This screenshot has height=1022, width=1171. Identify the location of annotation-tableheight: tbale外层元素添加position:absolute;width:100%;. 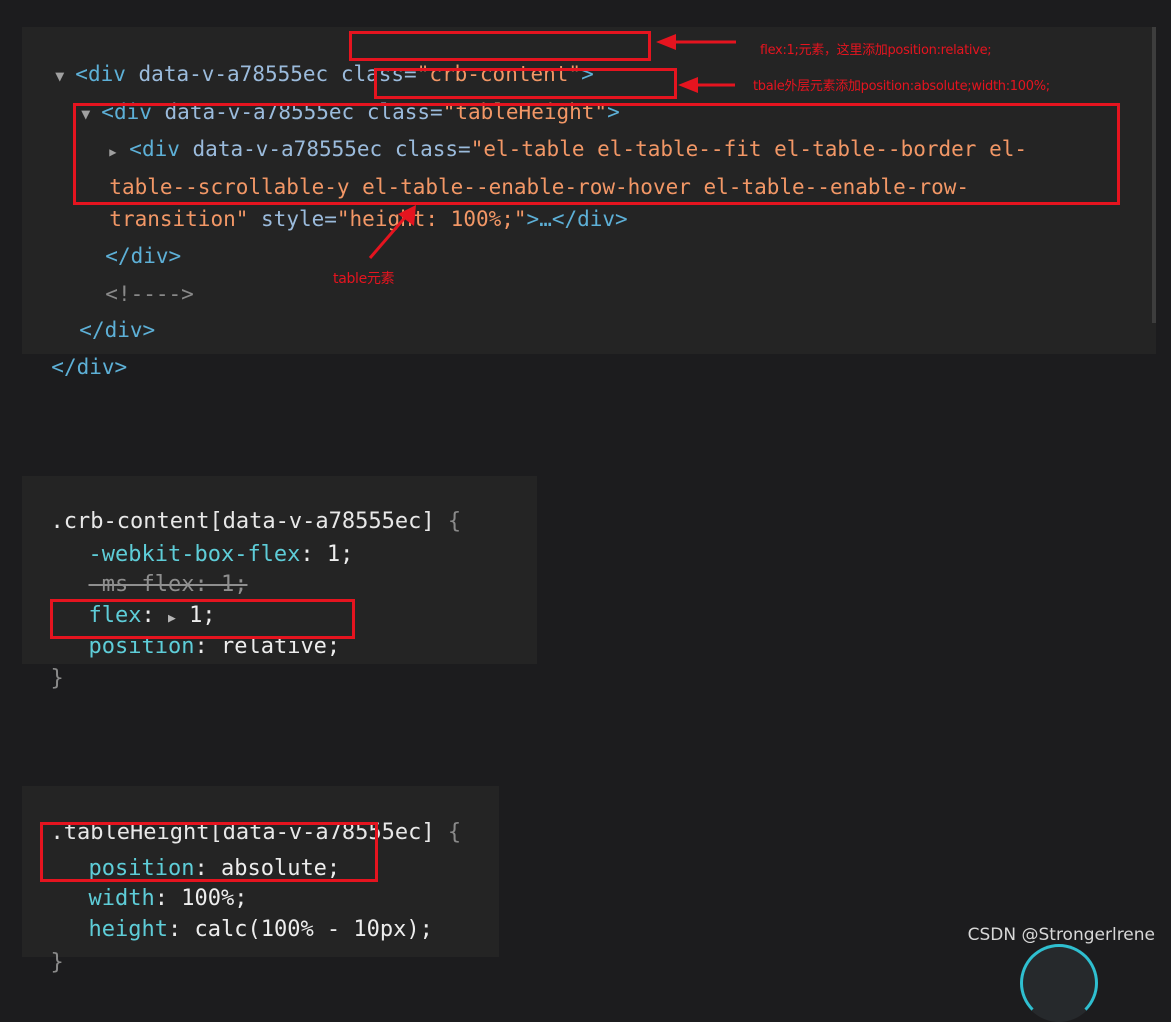
(901, 86).